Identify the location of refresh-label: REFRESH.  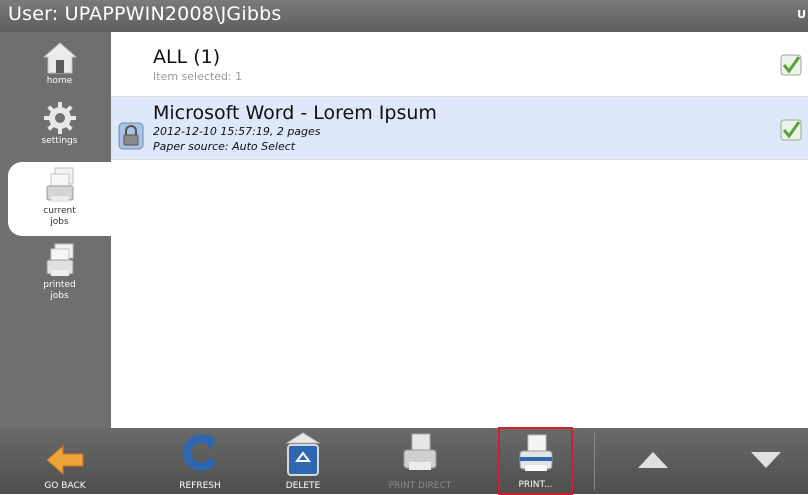
(200, 486).